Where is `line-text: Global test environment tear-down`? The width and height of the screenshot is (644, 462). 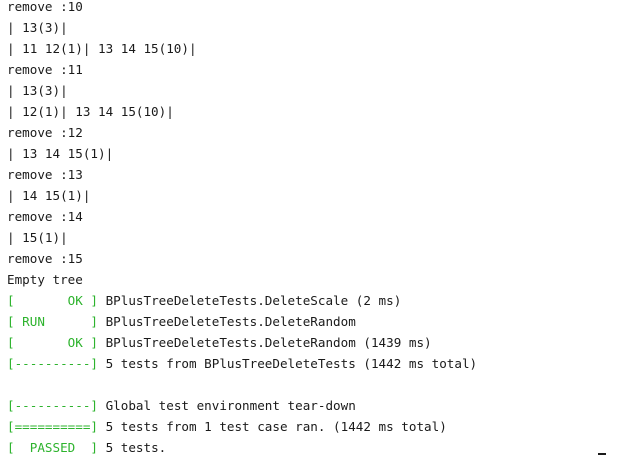
line-text: Global test environment tear-down is located at coordinates (227, 405).